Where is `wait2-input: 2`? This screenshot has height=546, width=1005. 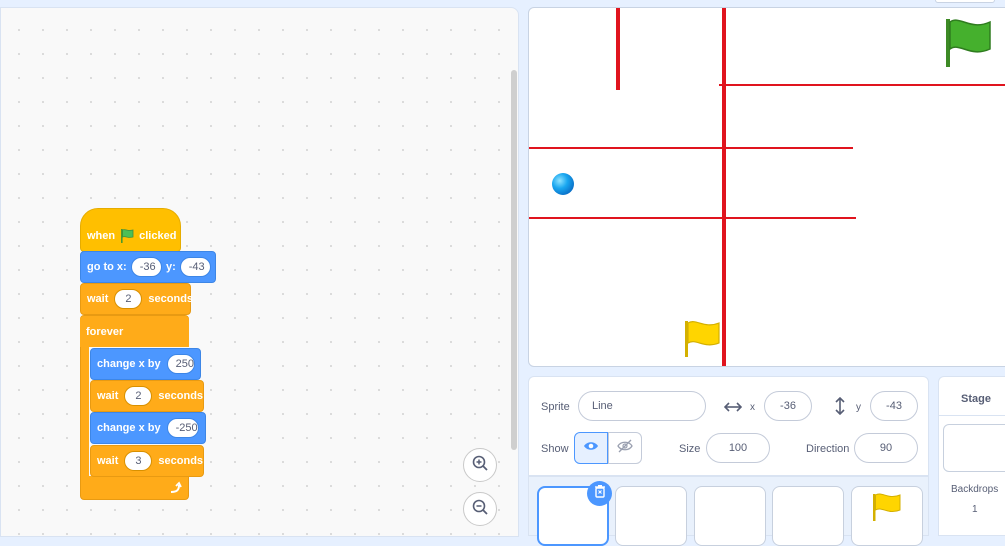 wait2-input: 2 is located at coordinates (138, 396).